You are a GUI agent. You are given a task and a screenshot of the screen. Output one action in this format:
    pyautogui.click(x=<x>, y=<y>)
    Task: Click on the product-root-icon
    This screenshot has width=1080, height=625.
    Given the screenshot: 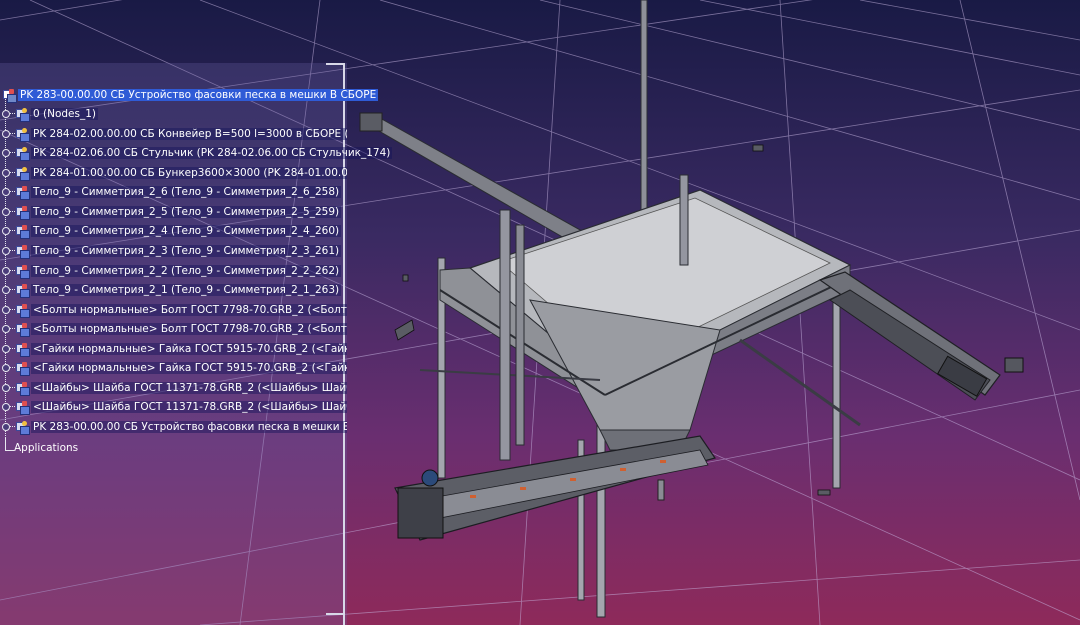 What is the action you would take?
    pyautogui.click(x=9, y=95)
    